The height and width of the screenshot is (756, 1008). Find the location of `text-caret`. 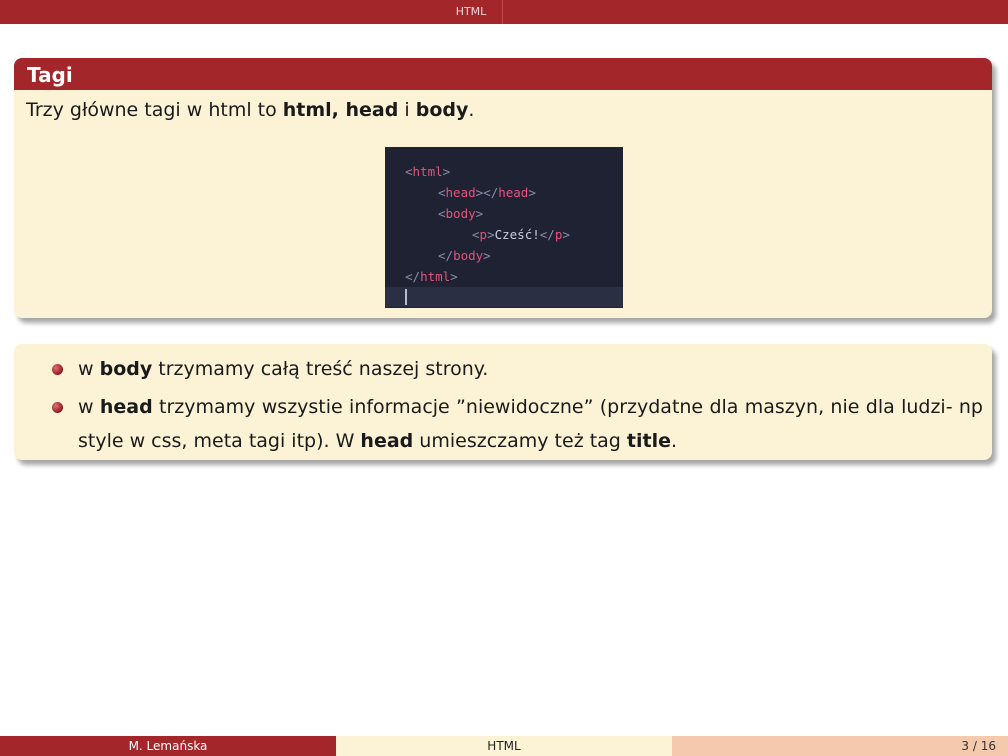

text-caret is located at coordinates (406, 297).